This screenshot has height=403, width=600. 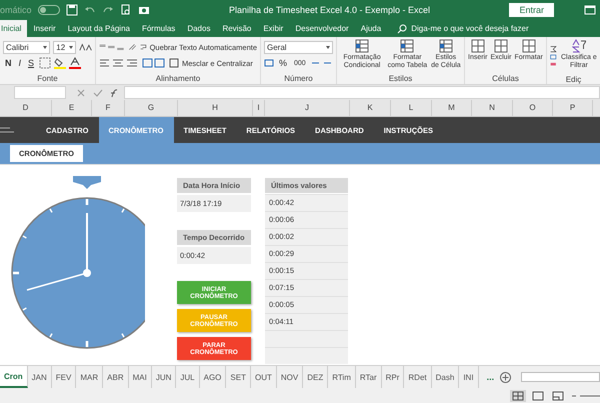 What do you see at coordinates (215, 108) in the screenshot?
I see `column-header: H` at bounding box center [215, 108].